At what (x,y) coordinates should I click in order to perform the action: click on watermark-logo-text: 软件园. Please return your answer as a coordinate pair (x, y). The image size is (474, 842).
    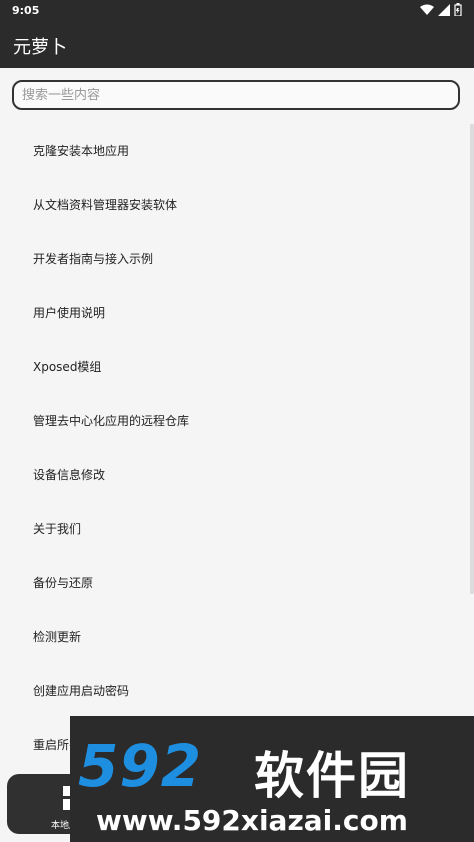
    Looking at the image, I should click on (332, 776).